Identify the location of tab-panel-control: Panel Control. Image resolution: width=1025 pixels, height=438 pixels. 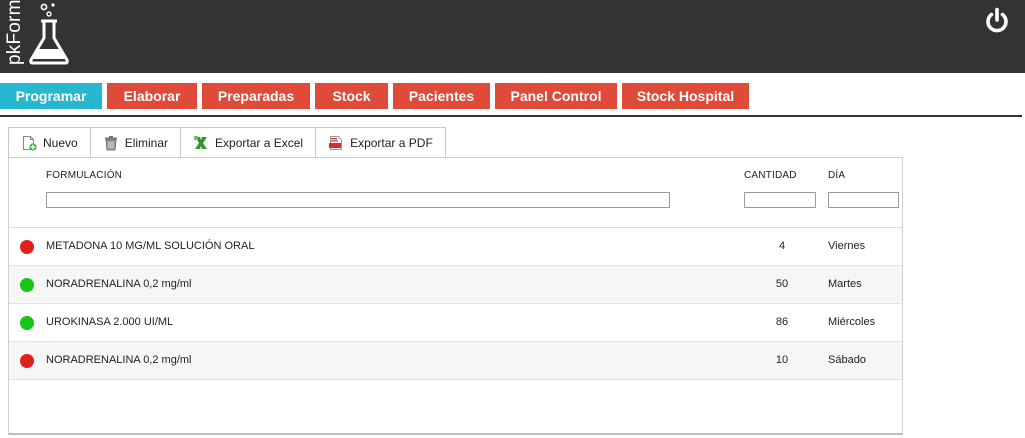
(556, 96).